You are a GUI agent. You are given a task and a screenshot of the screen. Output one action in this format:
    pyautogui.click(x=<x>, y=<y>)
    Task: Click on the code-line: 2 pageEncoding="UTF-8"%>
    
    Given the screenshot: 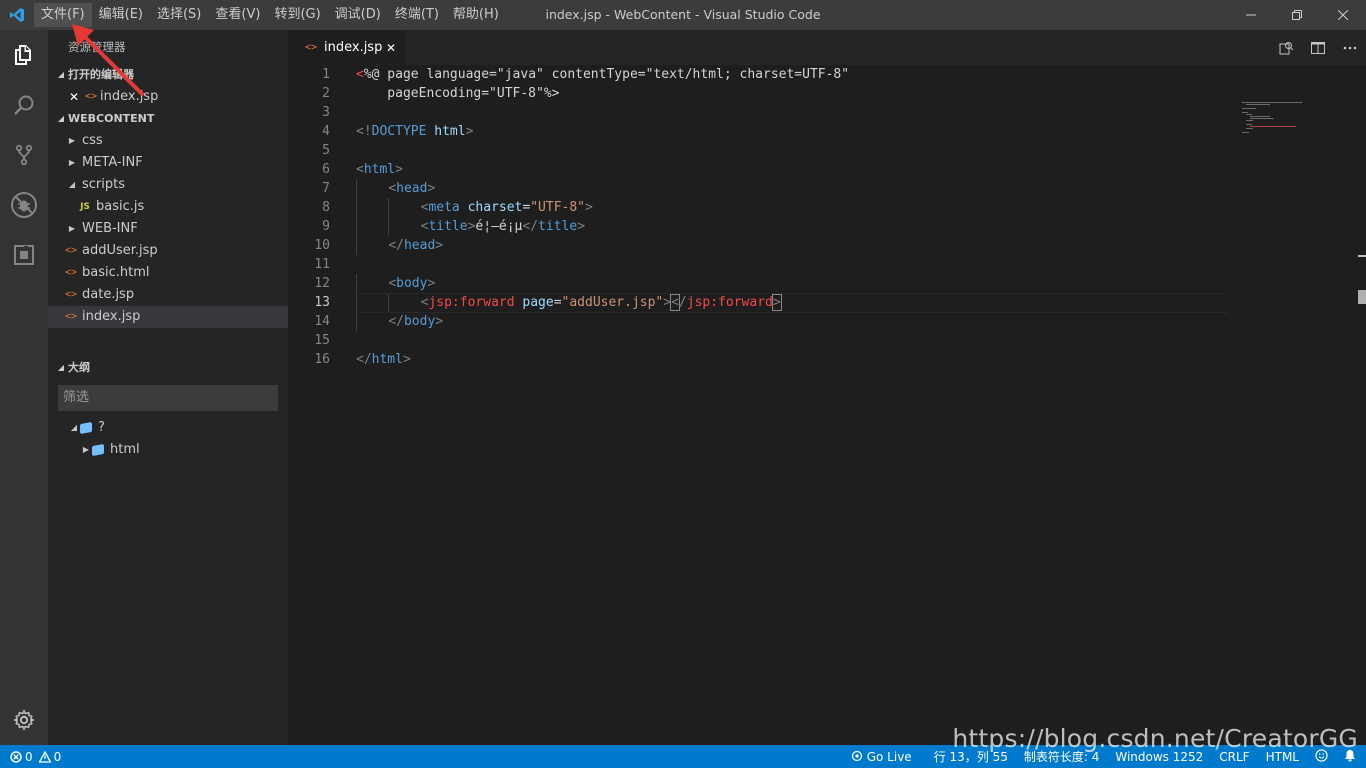 What is the action you would take?
    pyautogui.click(x=827, y=93)
    